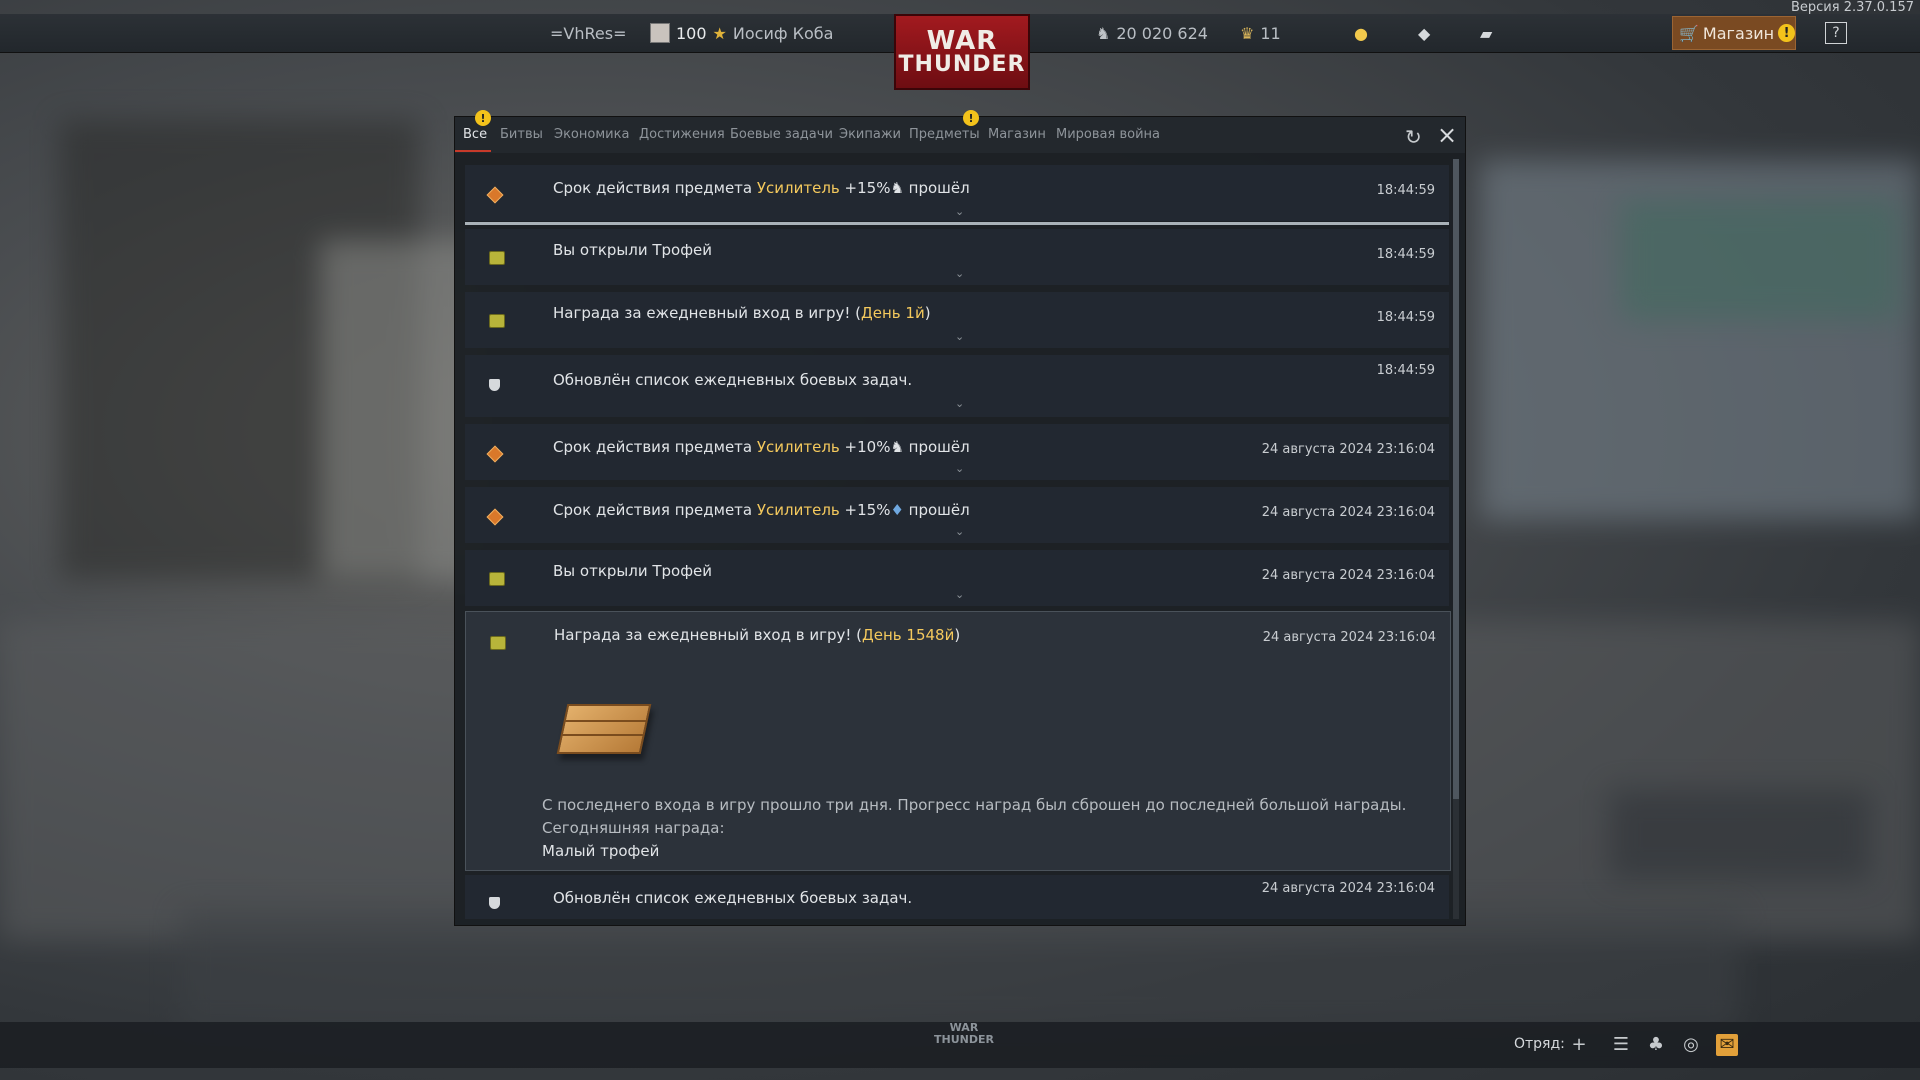 This screenshot has width=1920, height=1080. What do you see at coordinates (473, 151) in the screenshot?
I see `active-tab-indicator` at bounding box center [473, 151].